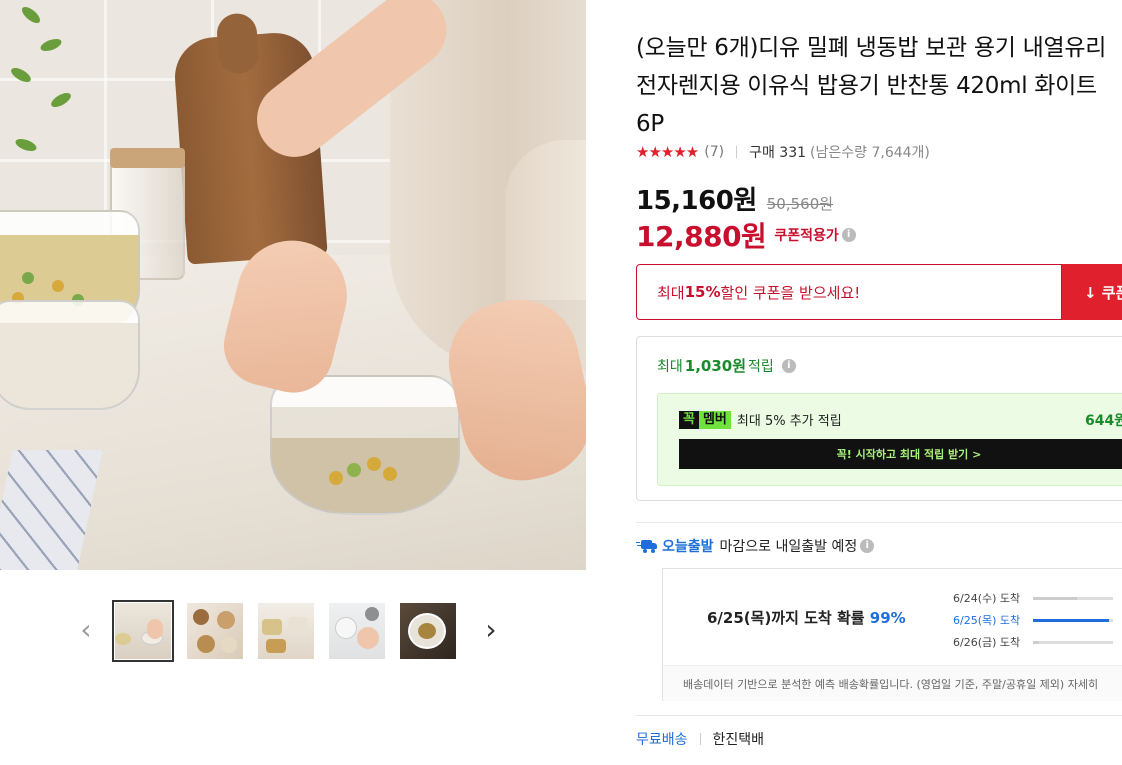  I want to click on sweater-body, so click(545, 220).